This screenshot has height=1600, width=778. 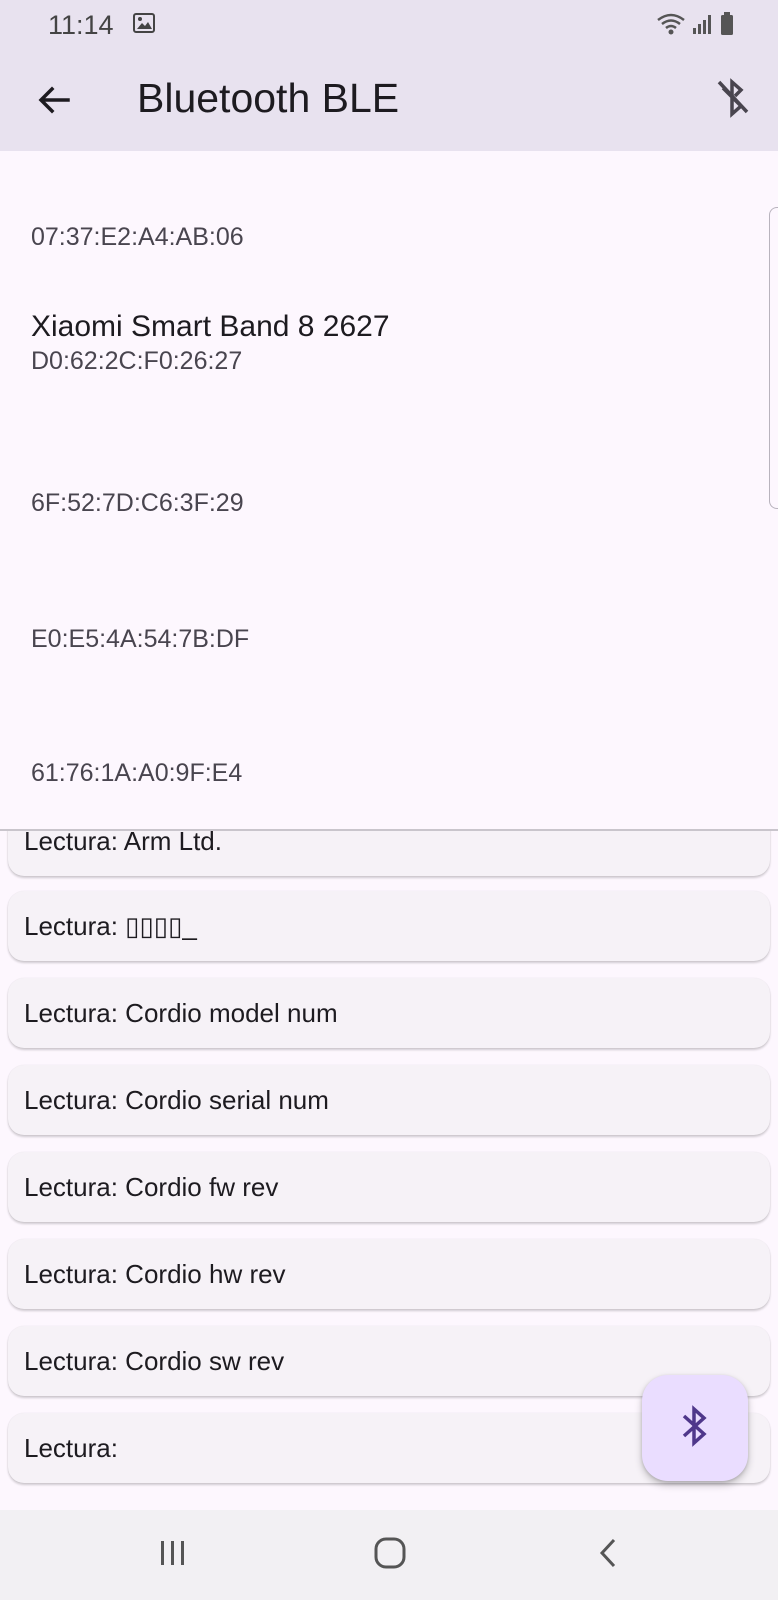 I want to click on arrow-back-icon, so click(x=54, y=105).